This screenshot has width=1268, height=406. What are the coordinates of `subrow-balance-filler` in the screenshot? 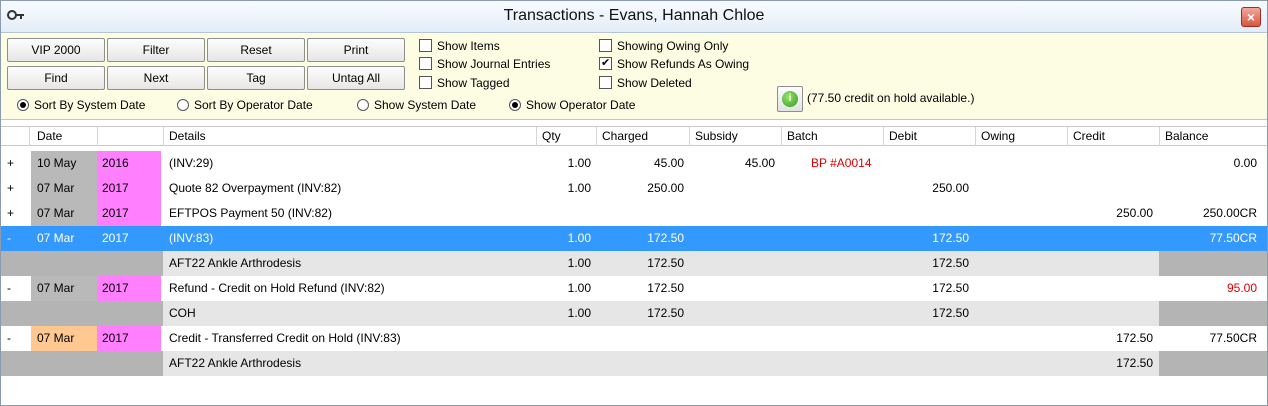 It's located at (1213, 363).